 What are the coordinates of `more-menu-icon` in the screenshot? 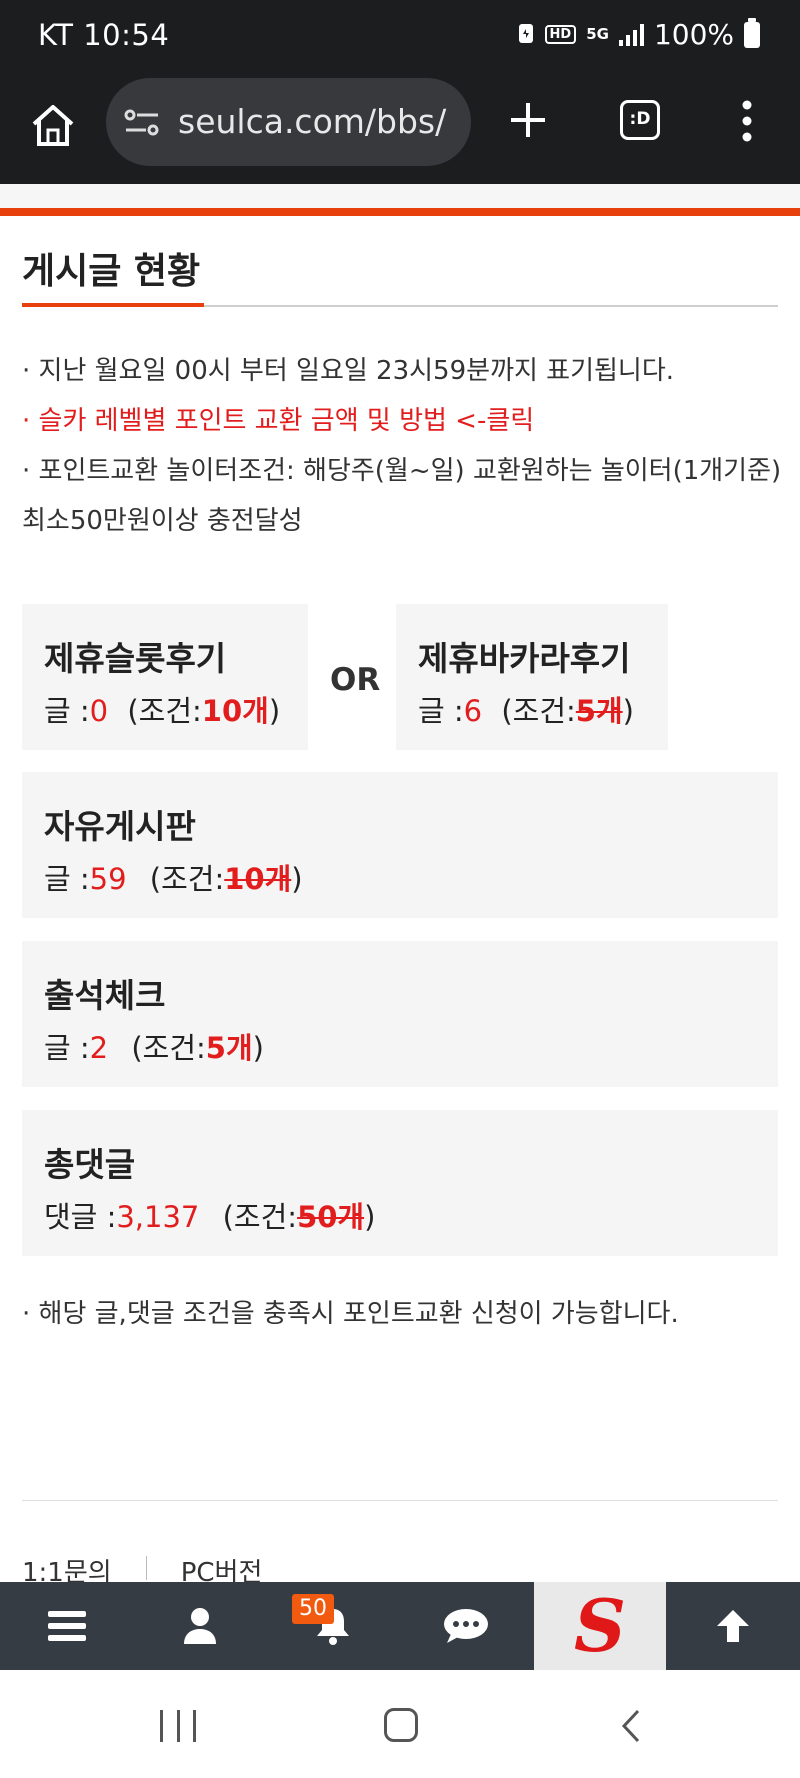 It's located at (747, 121).